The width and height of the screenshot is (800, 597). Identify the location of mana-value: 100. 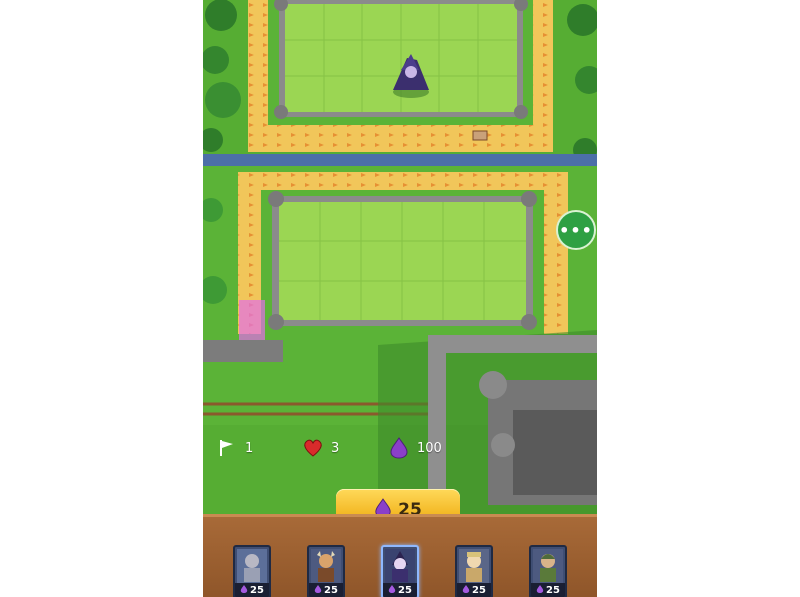
(429, 448).